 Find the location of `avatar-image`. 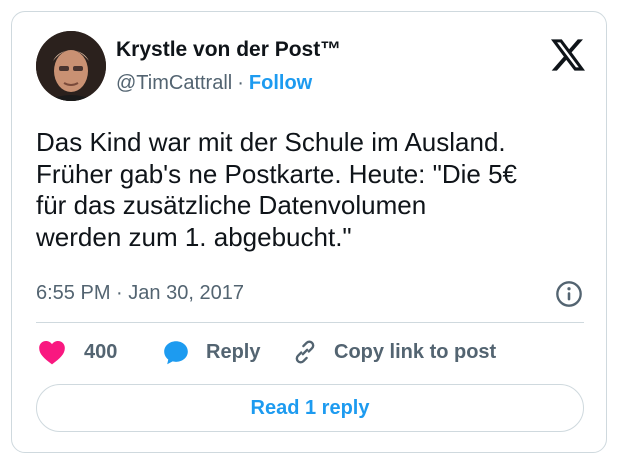

avatar-image is located at coordinates (71, 66).